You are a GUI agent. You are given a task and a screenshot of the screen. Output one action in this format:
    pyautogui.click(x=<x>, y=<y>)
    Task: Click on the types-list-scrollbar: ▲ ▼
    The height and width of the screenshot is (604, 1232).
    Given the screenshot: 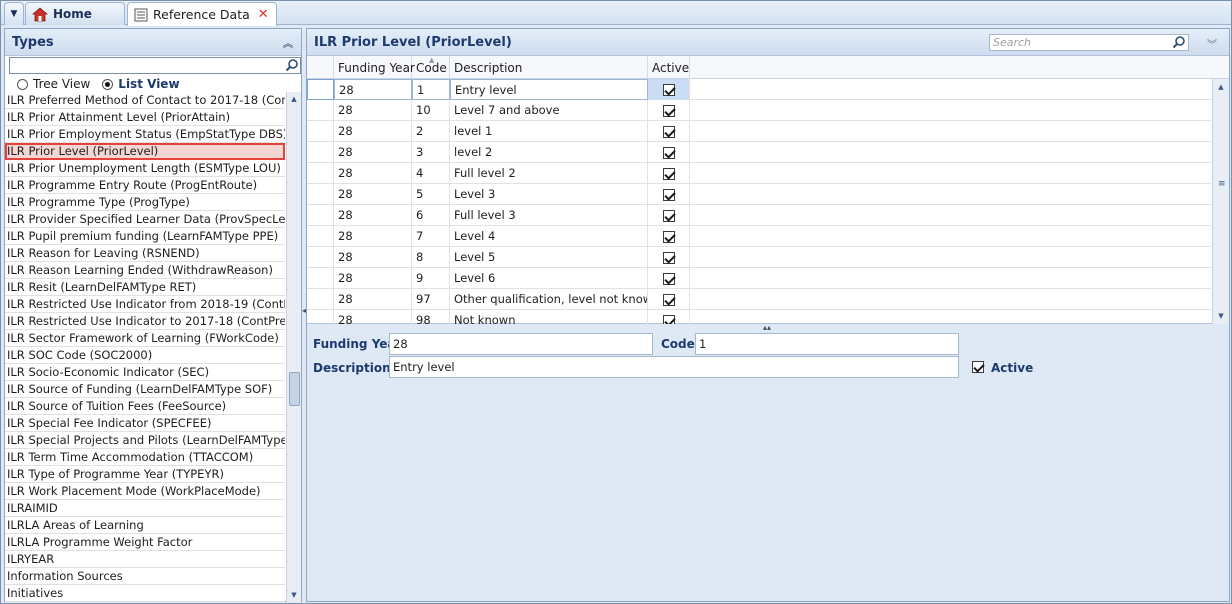 What is the action you would take?
    pyautogui.click(x=293, y=347)
    